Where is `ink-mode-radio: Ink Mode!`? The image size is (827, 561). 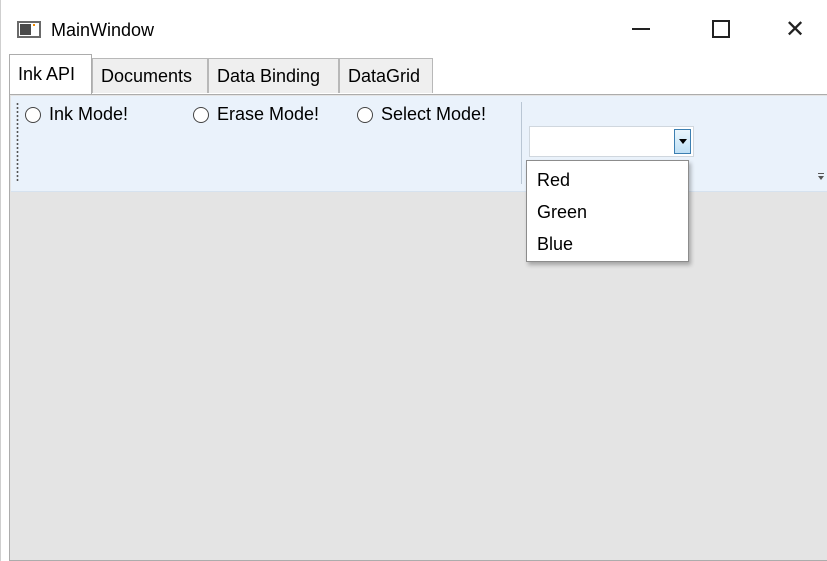 ink-mode-radio: Ink Mode! is located at coordinates (76, 114).